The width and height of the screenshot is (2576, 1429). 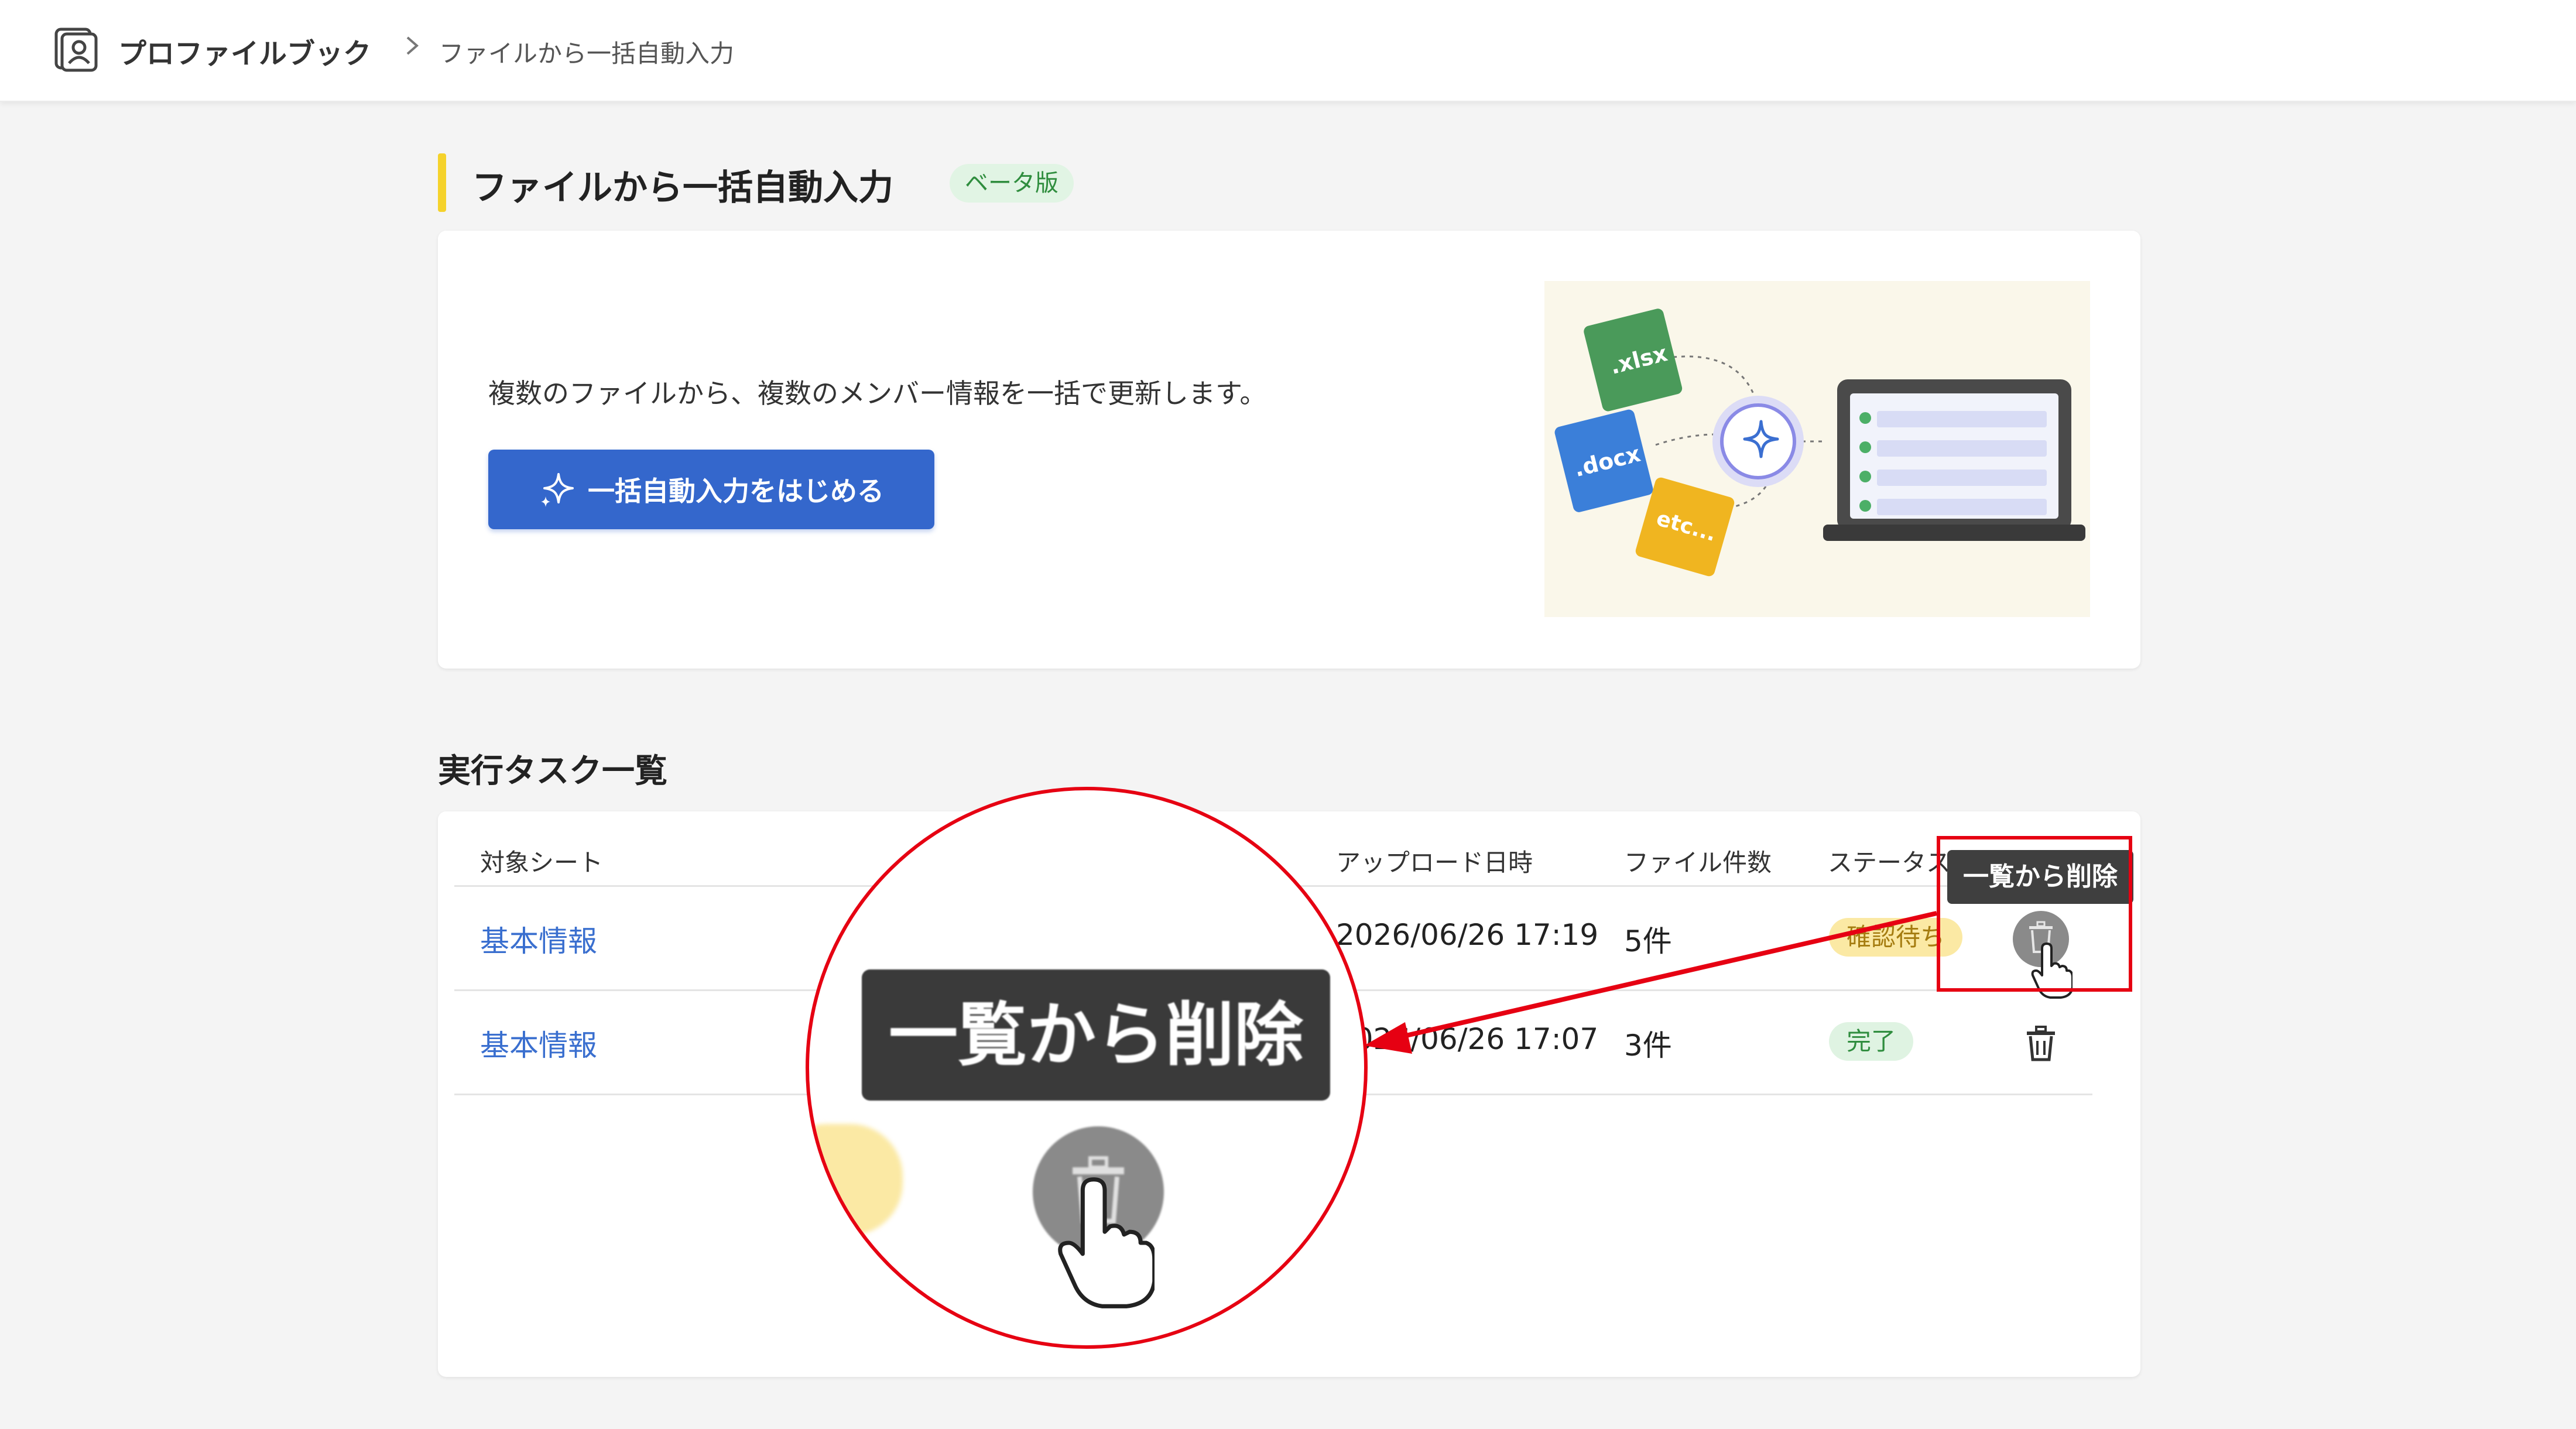 What do you see at coordinates (244, 51) in the screenshot?
I see `app-title: プロファイルブック` at bounding box center [244, 51].